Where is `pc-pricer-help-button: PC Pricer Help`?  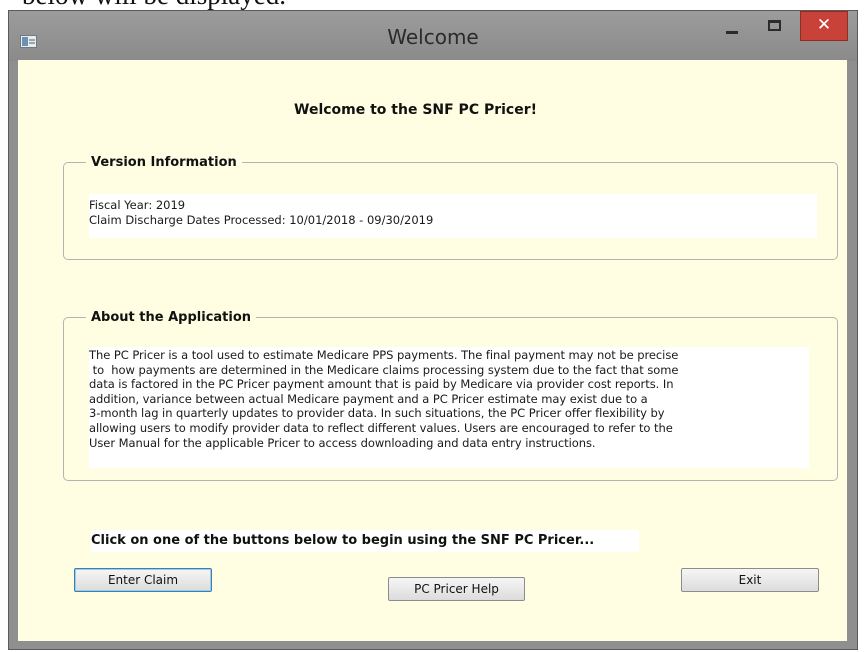 pc-pricer-help-button: PC Pricer Help is located at coordinates (456, 589).